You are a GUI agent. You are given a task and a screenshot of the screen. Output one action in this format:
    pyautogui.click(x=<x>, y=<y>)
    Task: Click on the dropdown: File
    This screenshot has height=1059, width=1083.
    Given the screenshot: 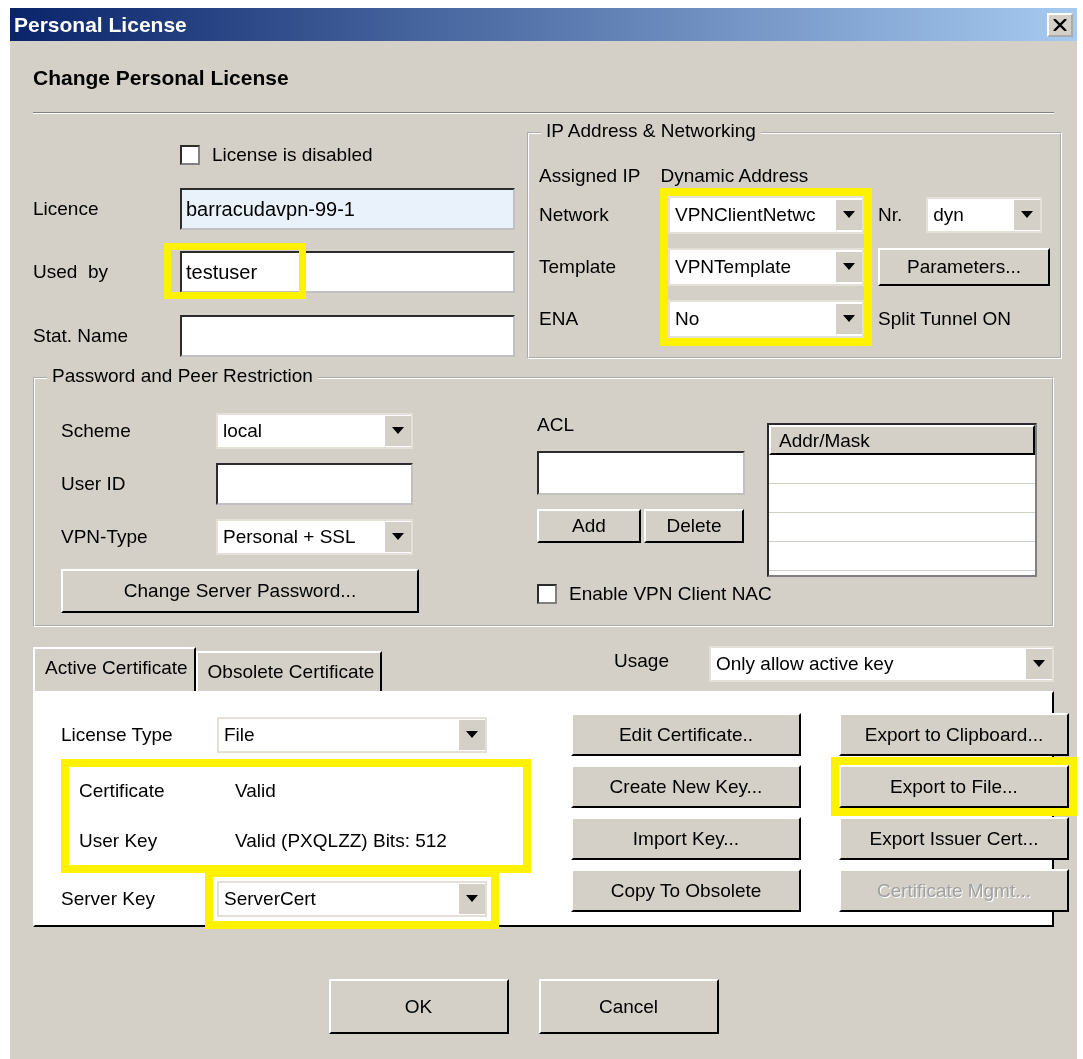 What is the action you would take?
    pyautogui.click(x=352, y=735)
    